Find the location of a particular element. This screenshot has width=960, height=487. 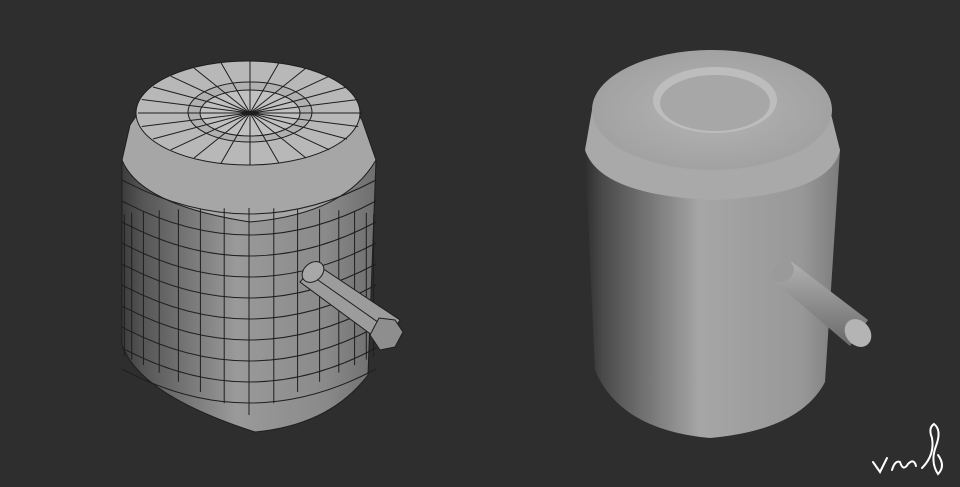

artist-signature is located at coordinates (907, 449).